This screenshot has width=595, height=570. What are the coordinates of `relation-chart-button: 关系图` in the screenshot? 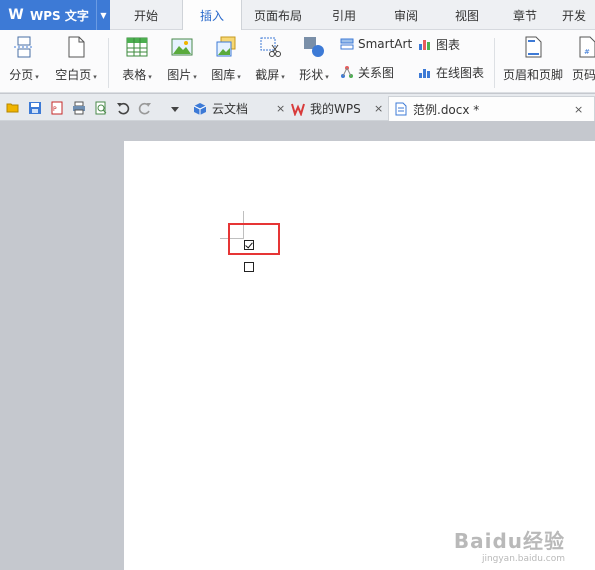 It's located at (367, 72).